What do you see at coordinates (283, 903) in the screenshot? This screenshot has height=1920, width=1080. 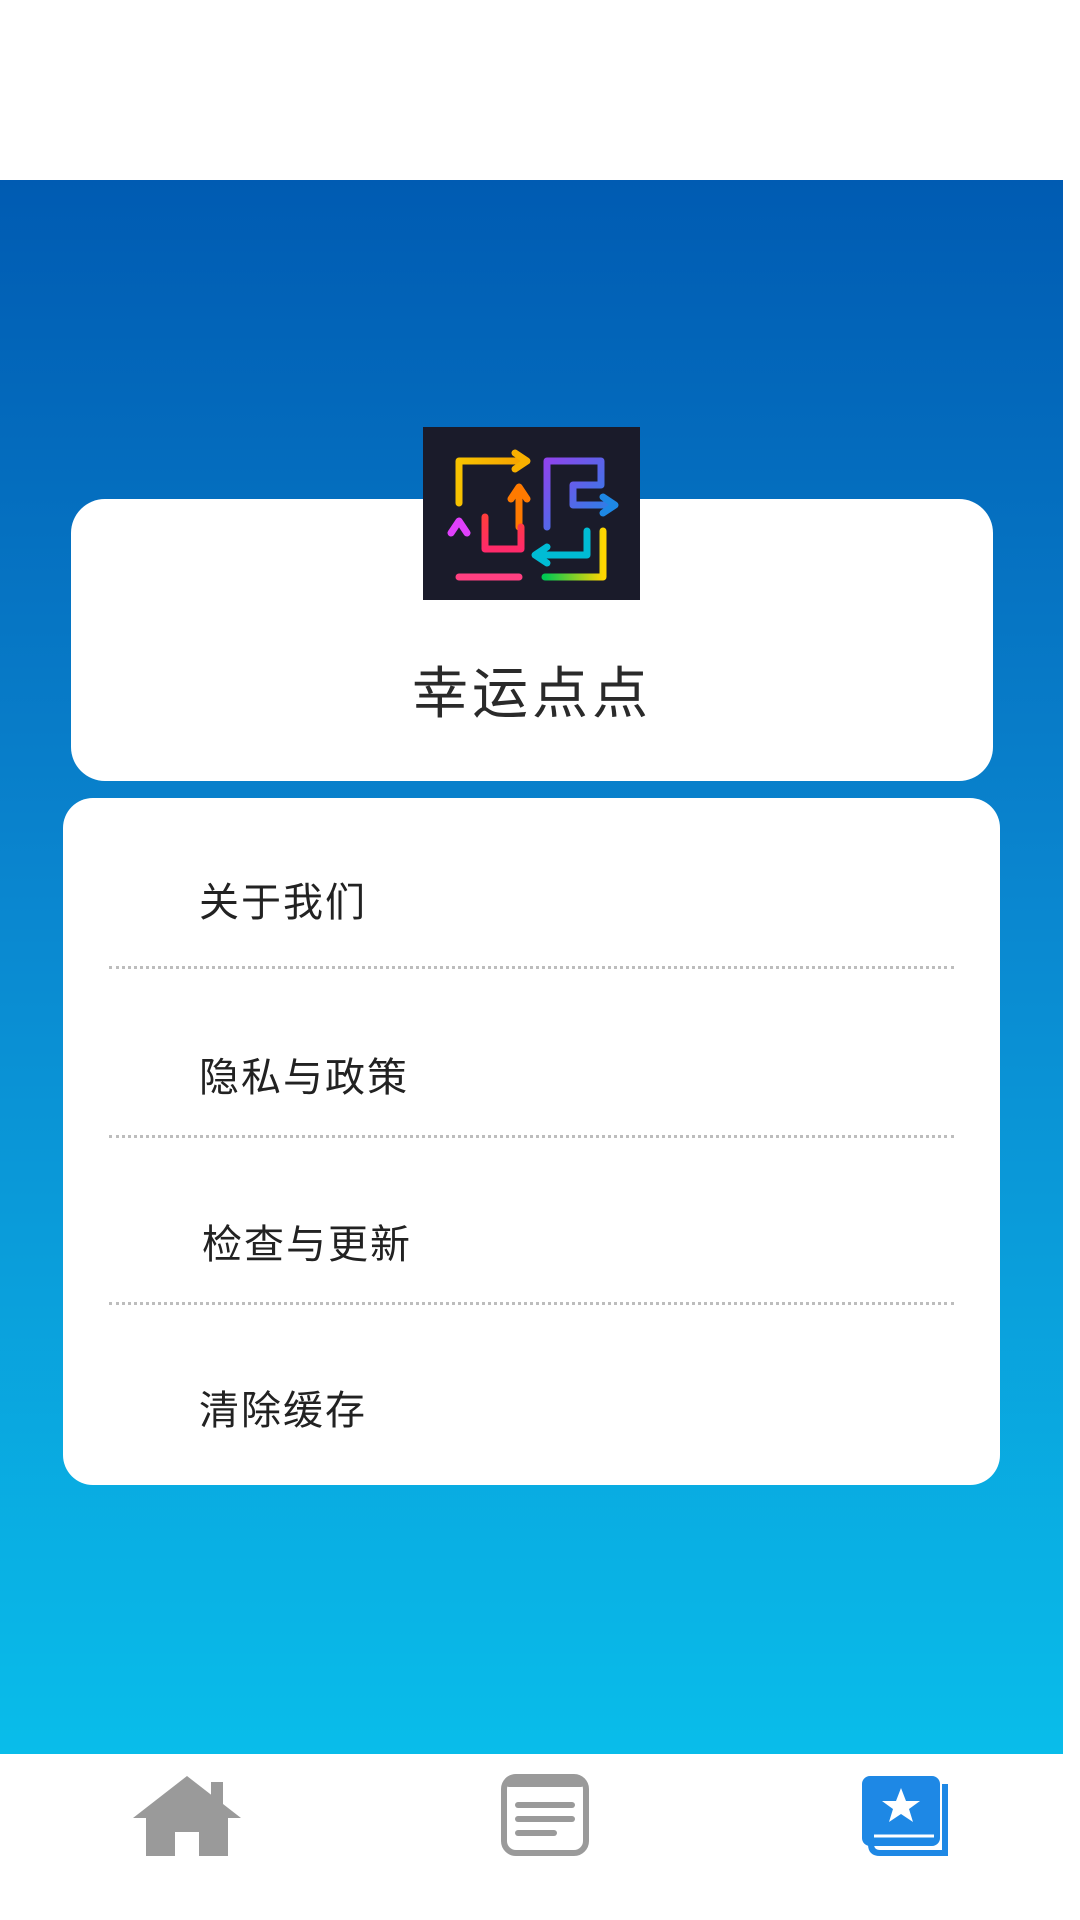 I see `menu-item-label: 关于我们` at bounding box center [283, 903].